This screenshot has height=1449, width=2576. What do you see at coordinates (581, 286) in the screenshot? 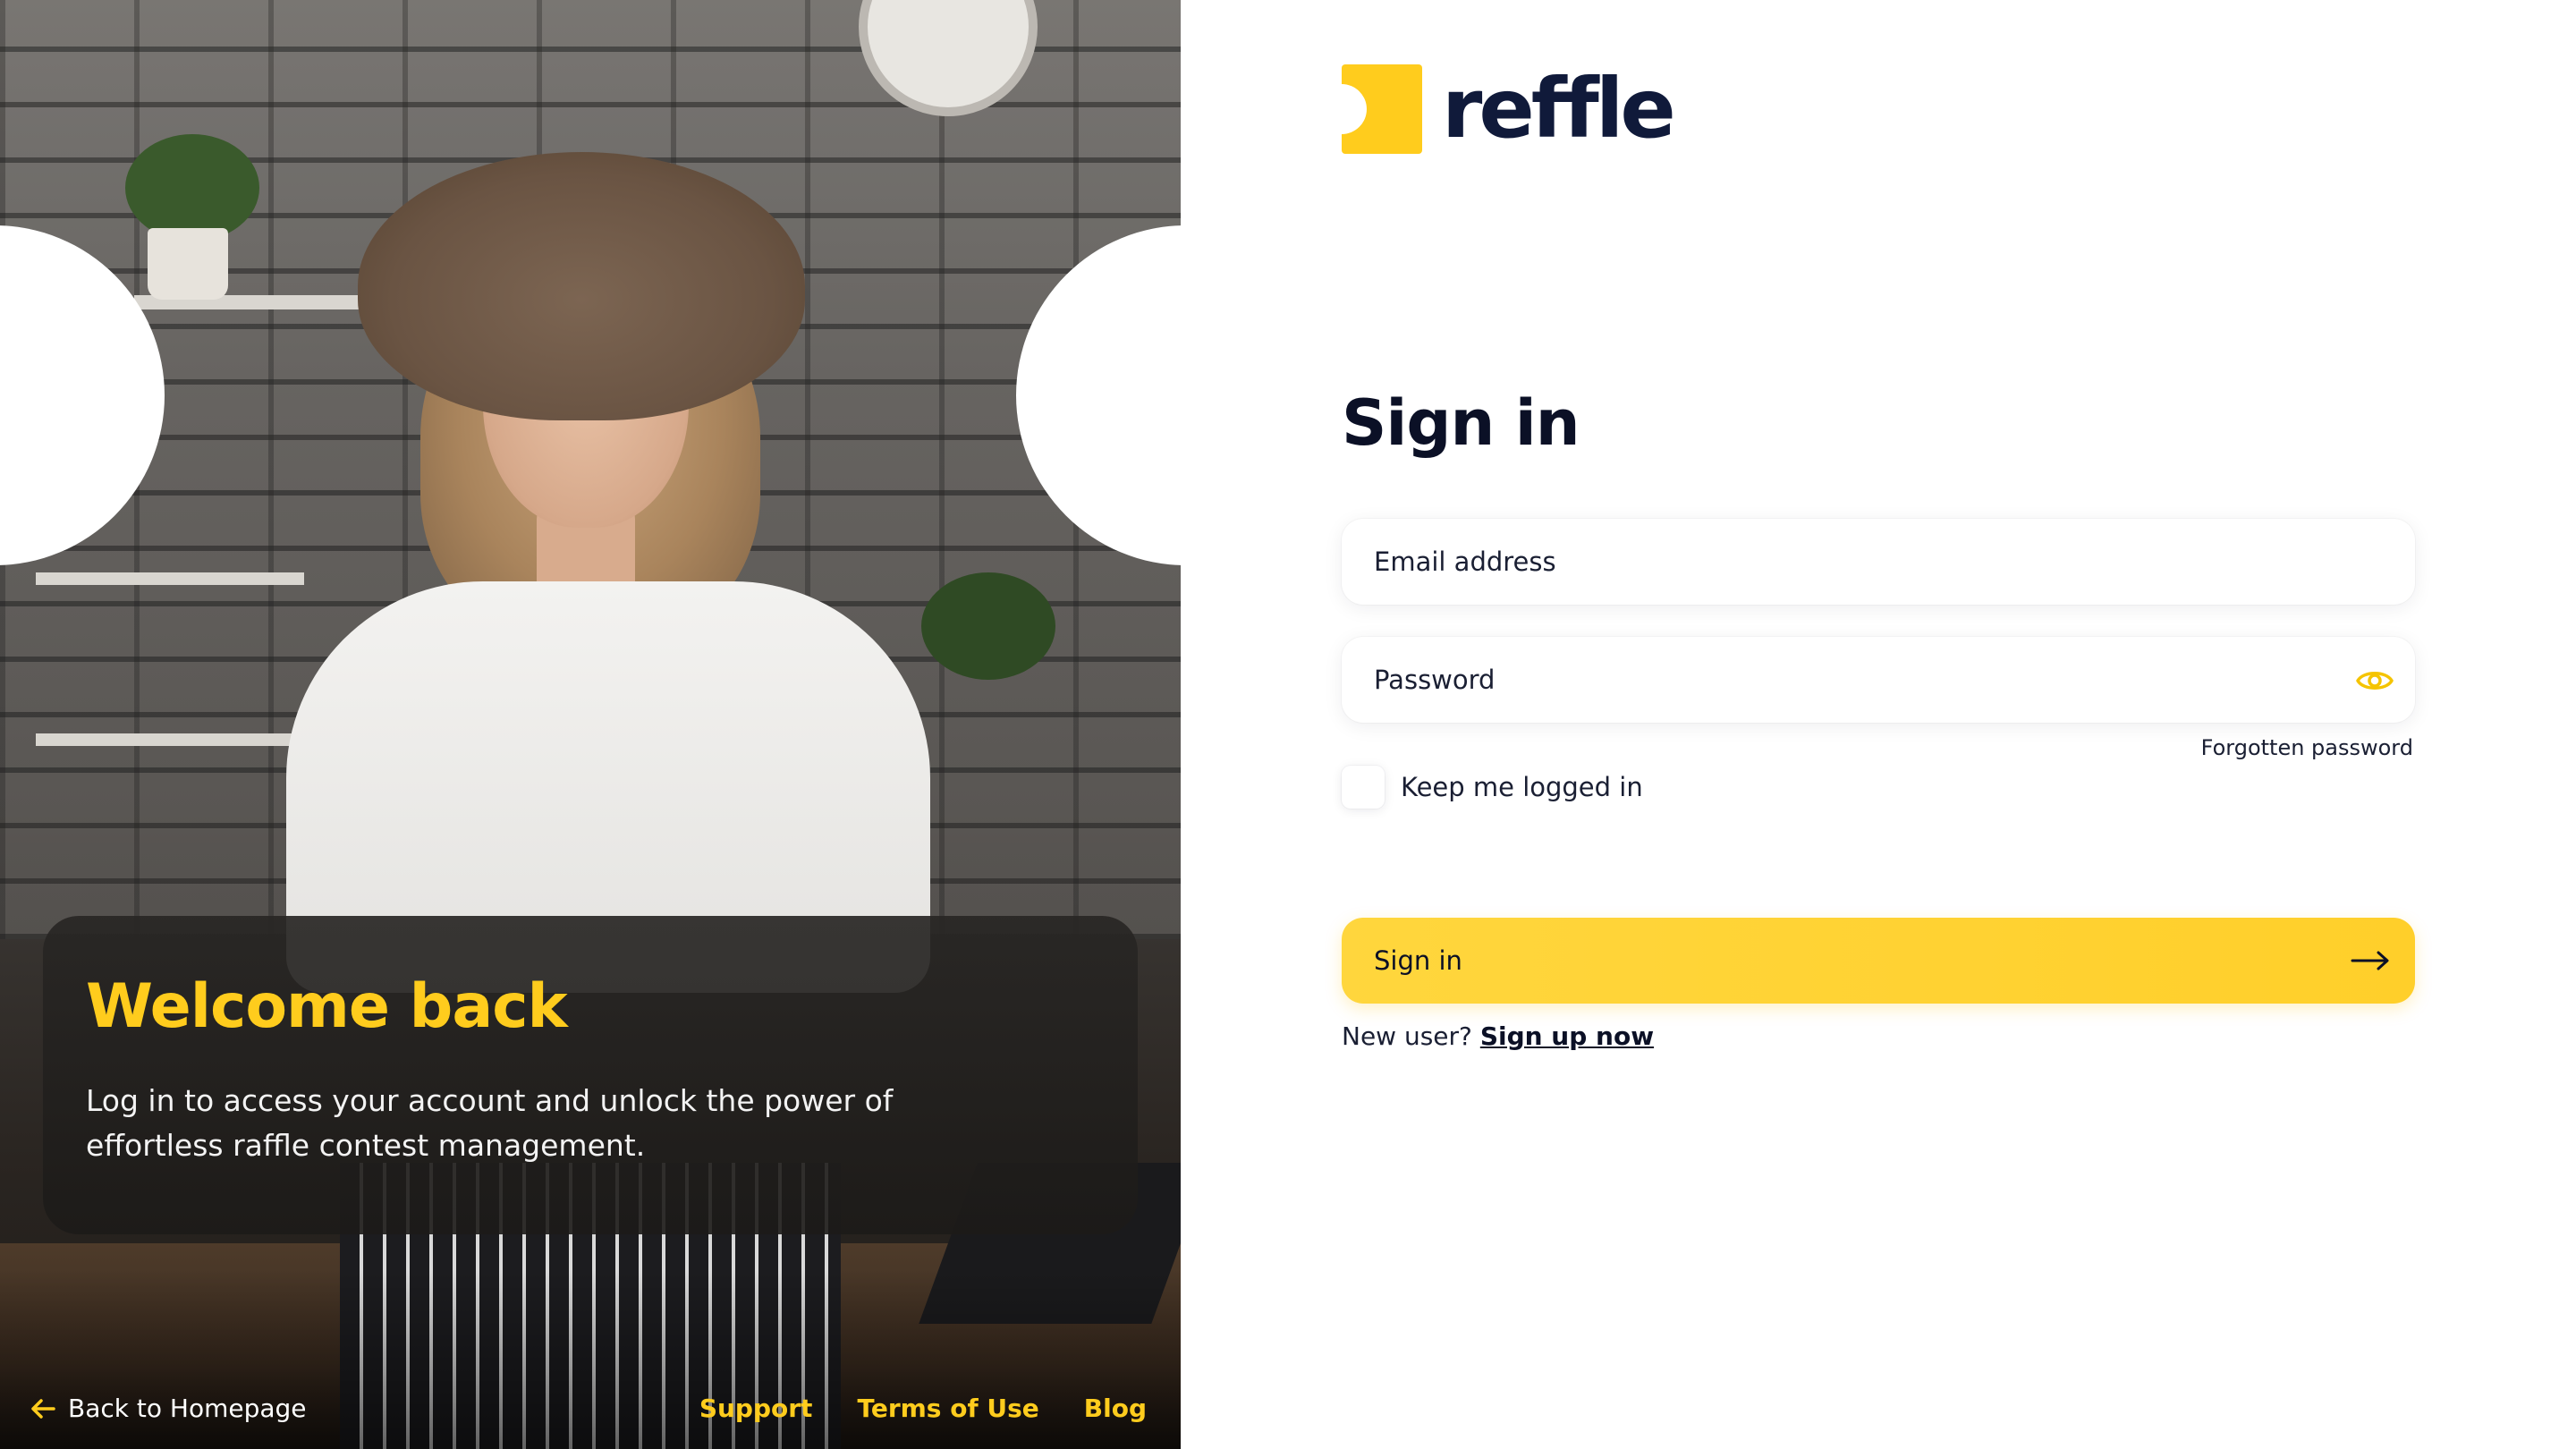
I see `person-hat` at bounding box center [581, 286].